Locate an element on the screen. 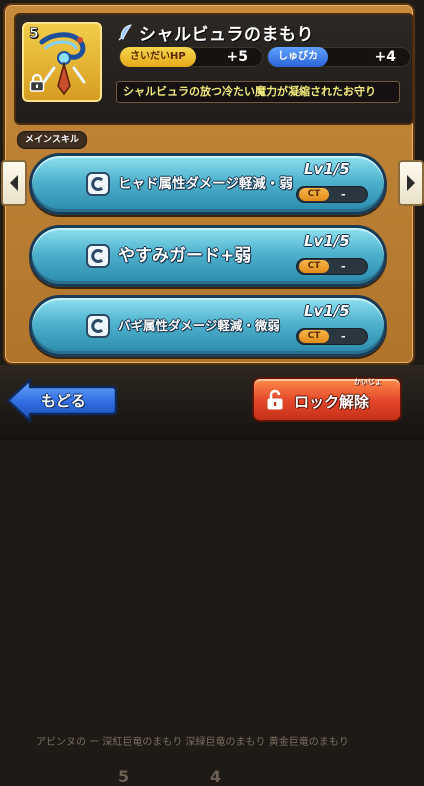 Image resolution: width=424 pixels, height=786 pixels. stat-max-hp: さいだいHP +5 is located at coordinates (191, 57).